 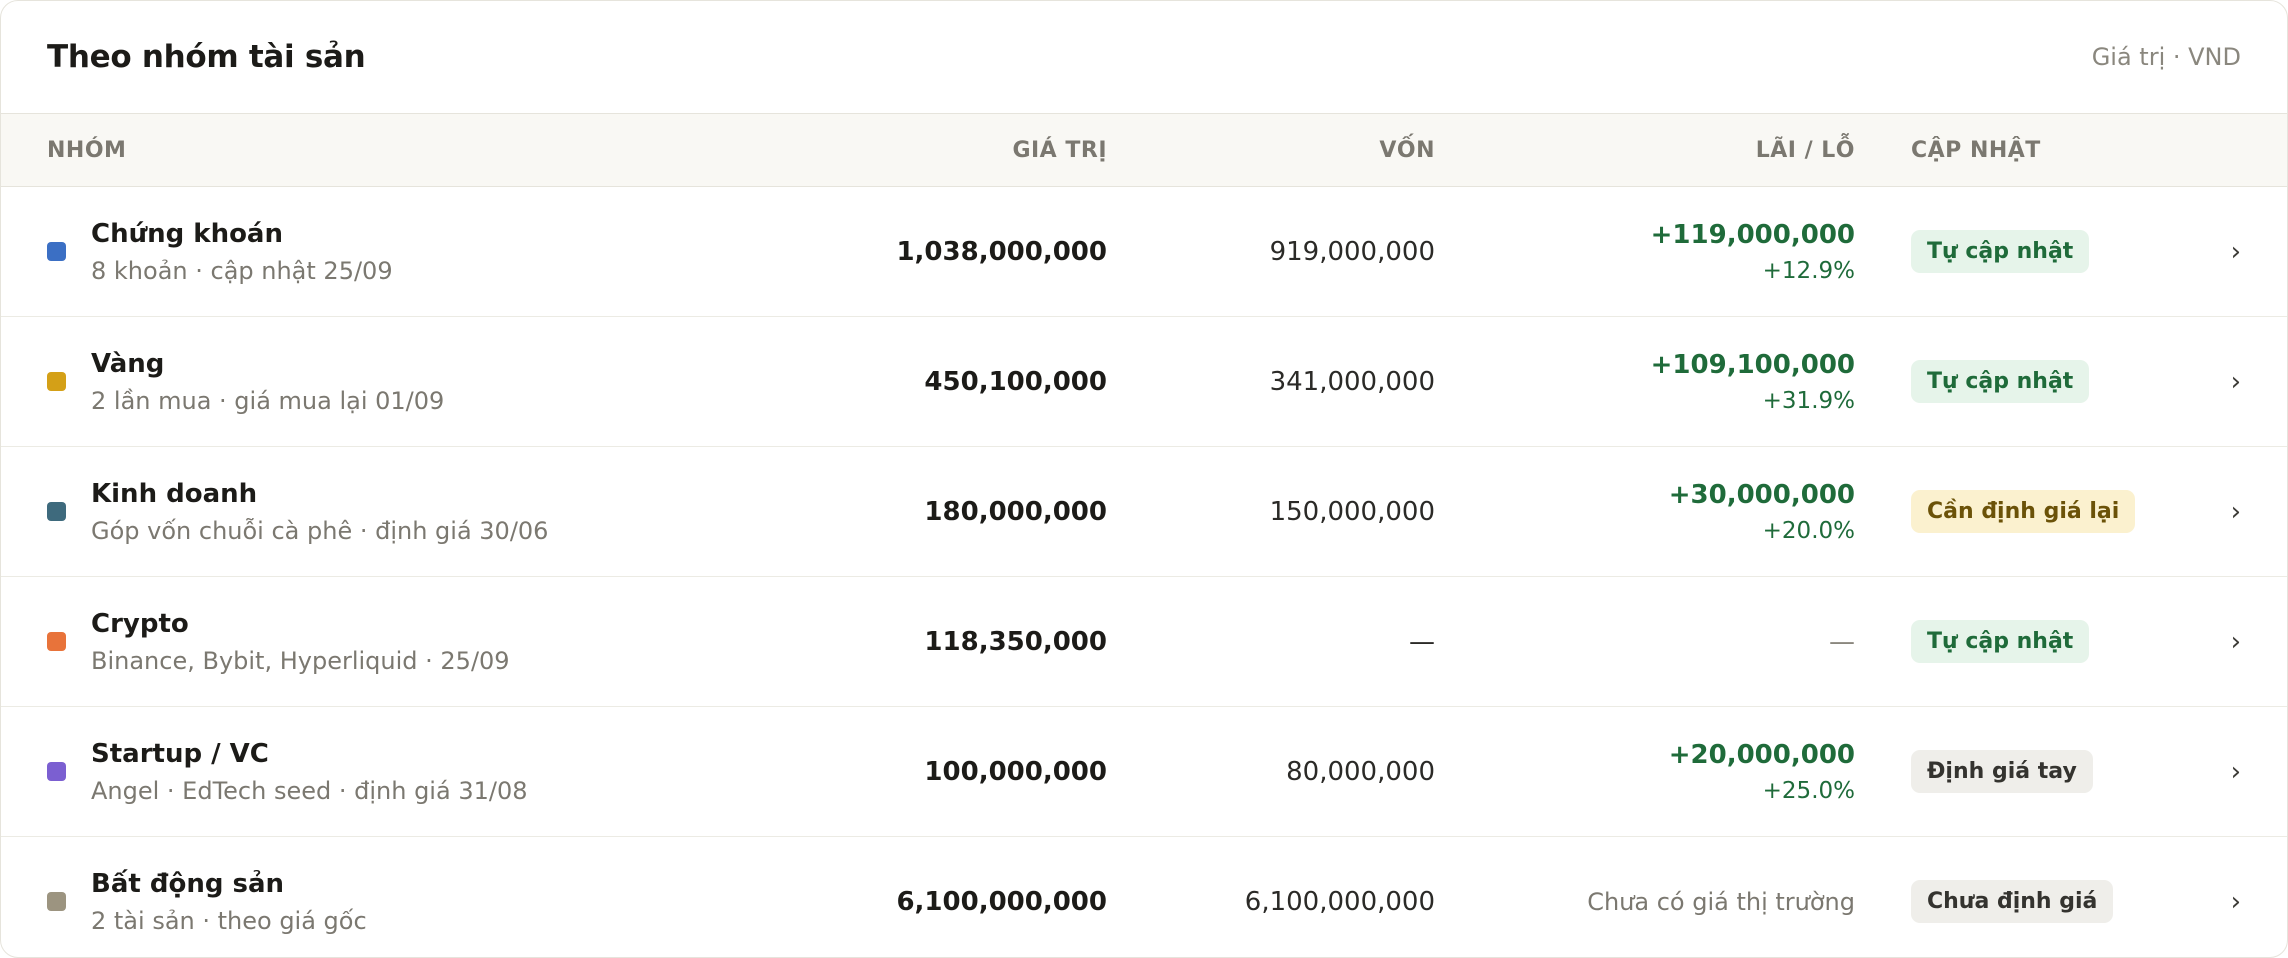 I want to click on group-cell: Bất động sản 2 tài sản · theo giá gốc, so click(x=407, y=902).